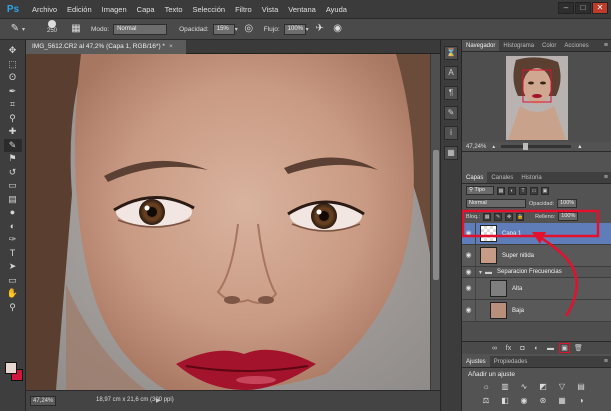 The width and height of the screenshot is (611, 411). What do you see at coordinates (307, 29) in the screenshot?
I see `flow-dropdown: ▾` at bounding box center [307, 29].